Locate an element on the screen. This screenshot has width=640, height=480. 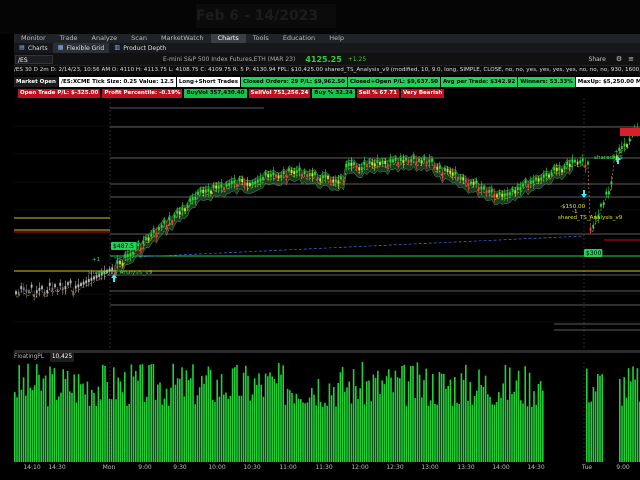
share-button: Share is located at coordinates (597, 59).